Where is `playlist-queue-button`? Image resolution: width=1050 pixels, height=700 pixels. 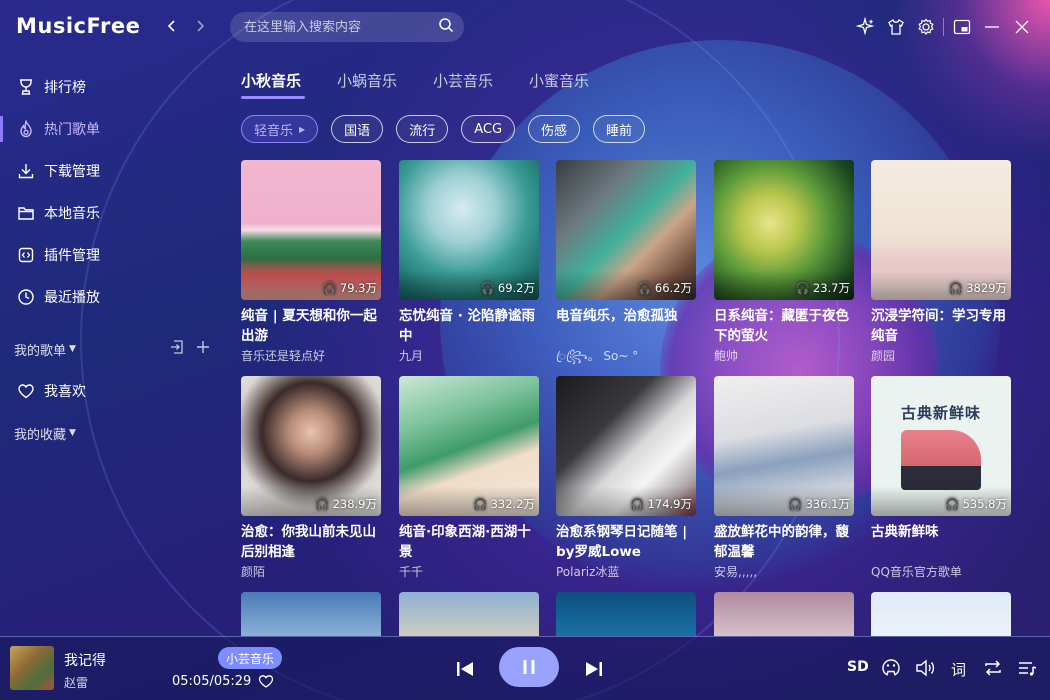
playlist-queue-button is located at coordinates (1027, 670).